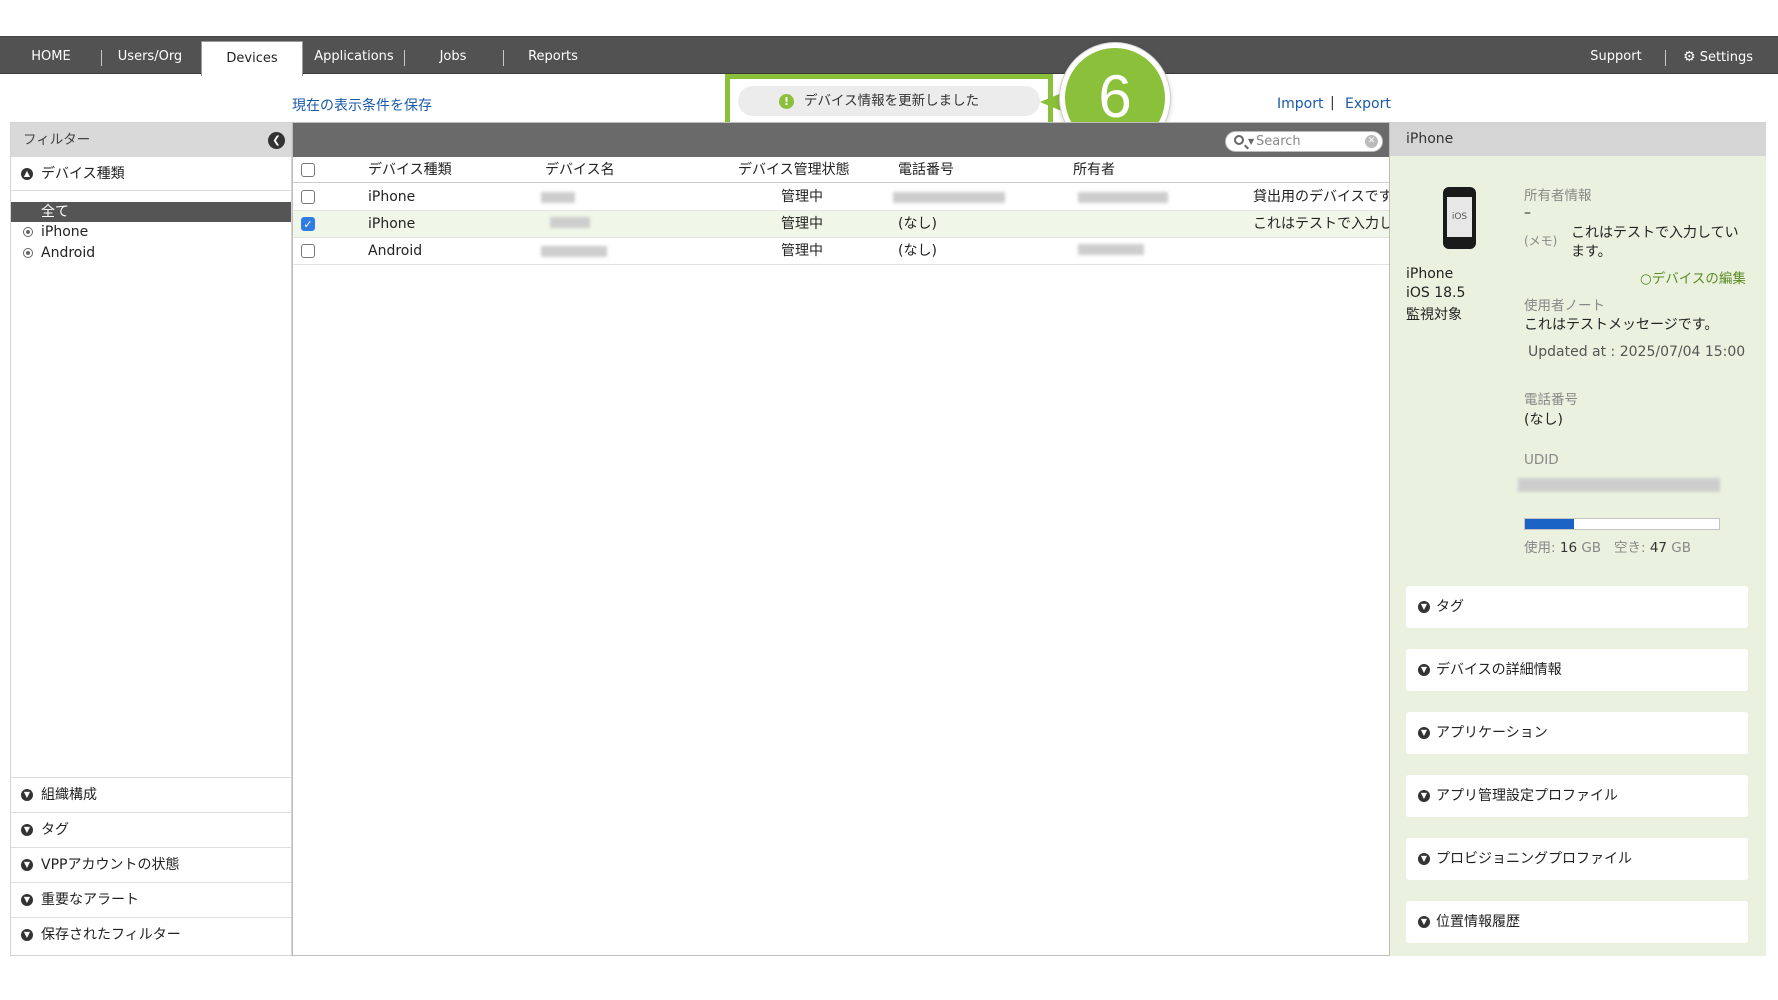 The height and width of the screenshot is (1000, 1778). What do you see at coordinates (1278, 141) in the screenshot?
I see `search-placeholder: Search` at bounding box center [1278, 141].